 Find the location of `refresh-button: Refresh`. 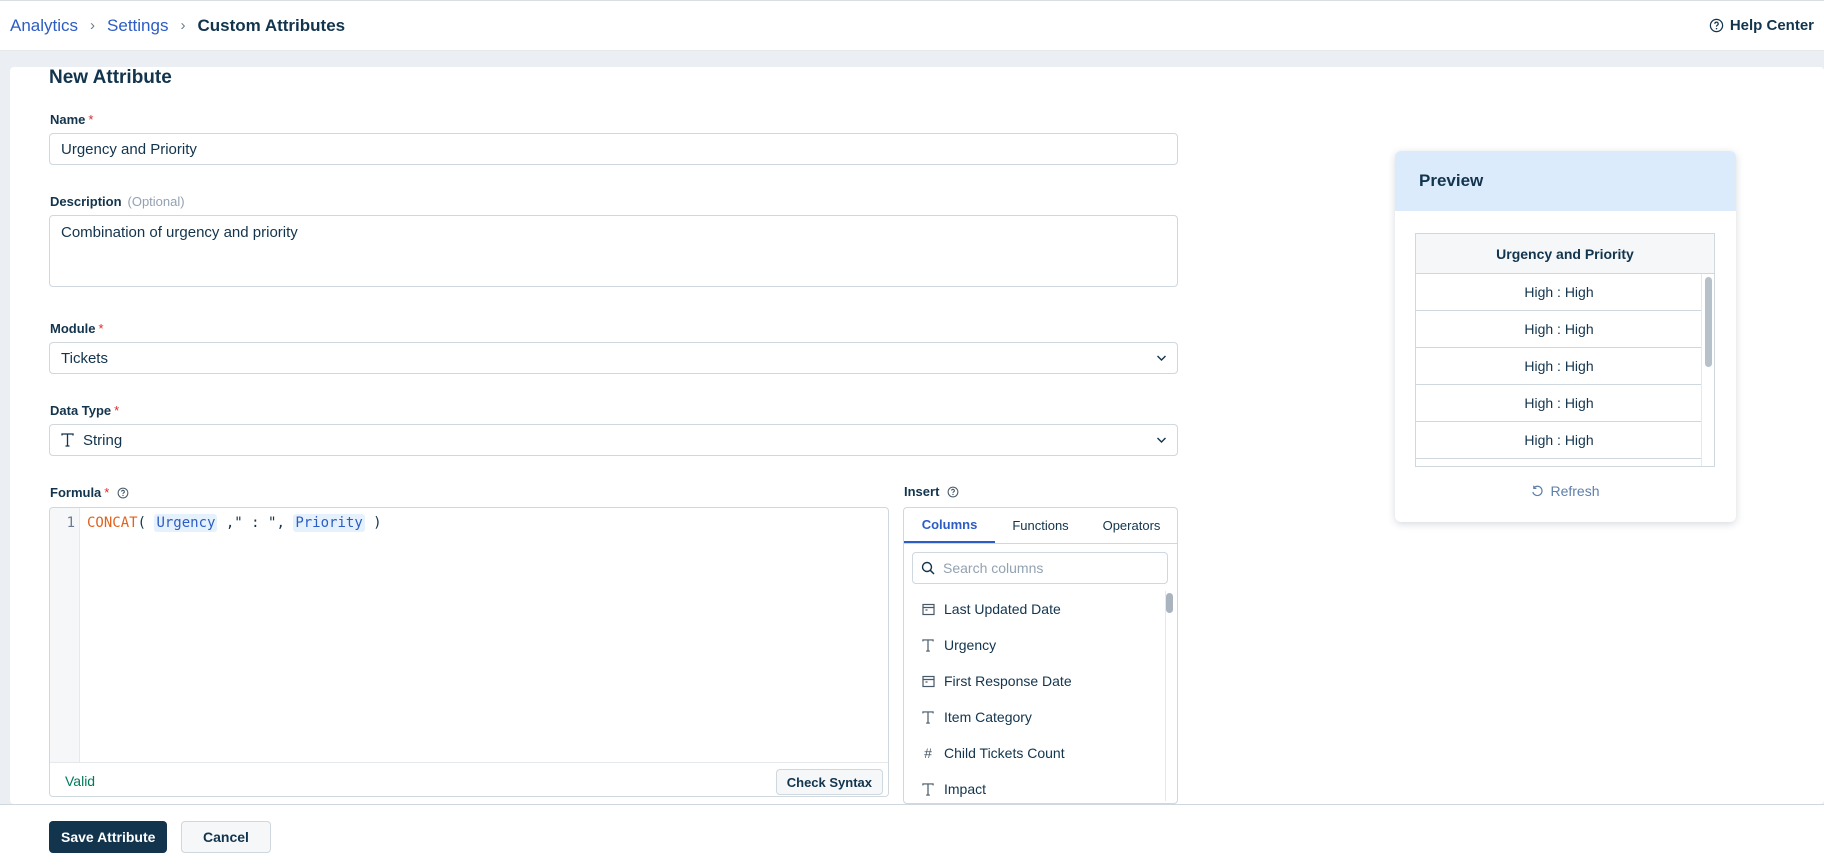

refresh-button: Refresh is located at coordinates (1565, 491).